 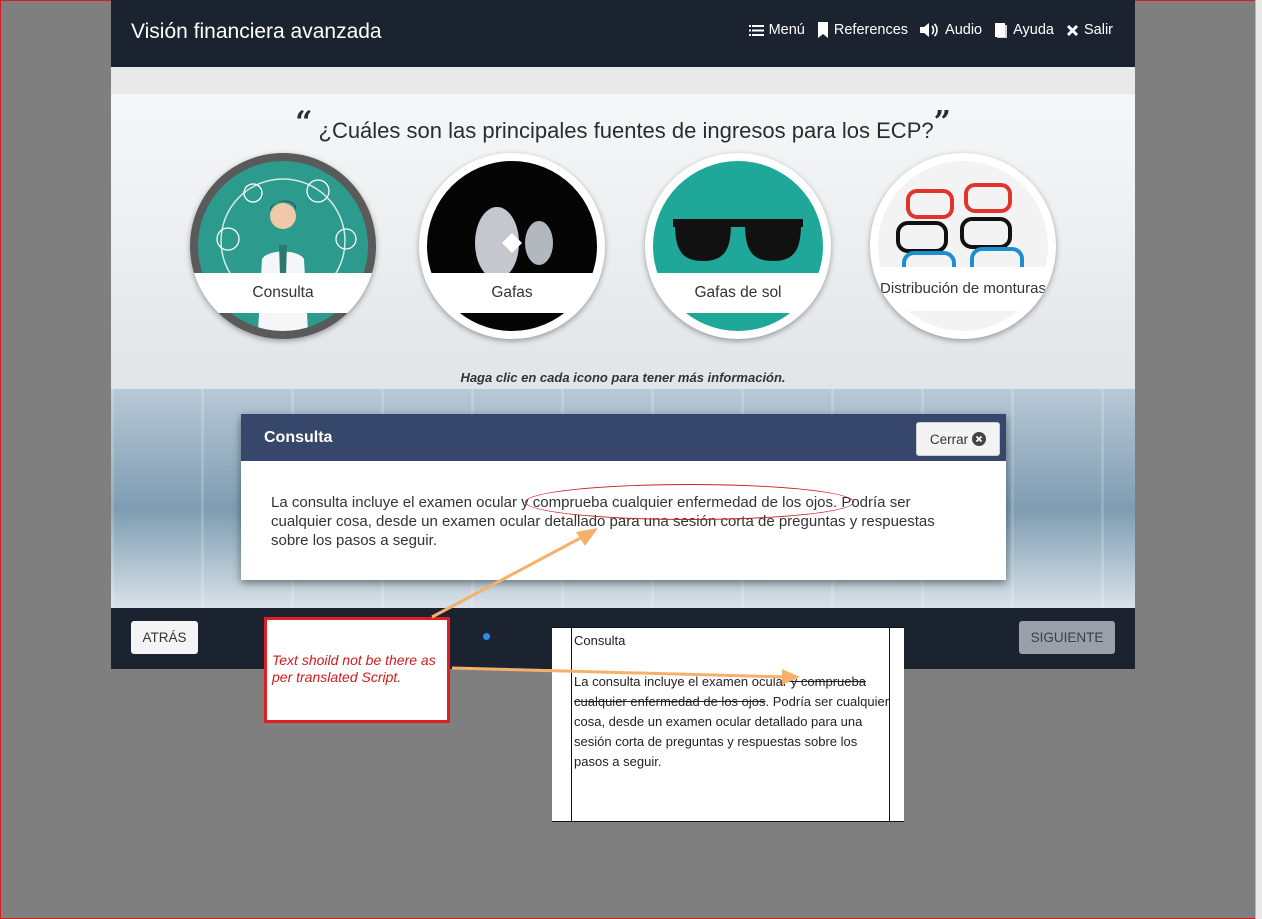 What do you see at coordinates (964, 30) in the screenshot?
I see `nav-audio-label: Audio` at bounding box center [964, 30].